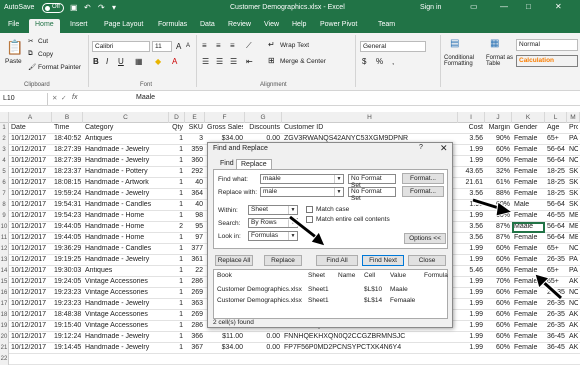  What do you see at coordinates (121, 61) in the screenshot?
I see `underline-icon: U` at bounding box center [121, 61].